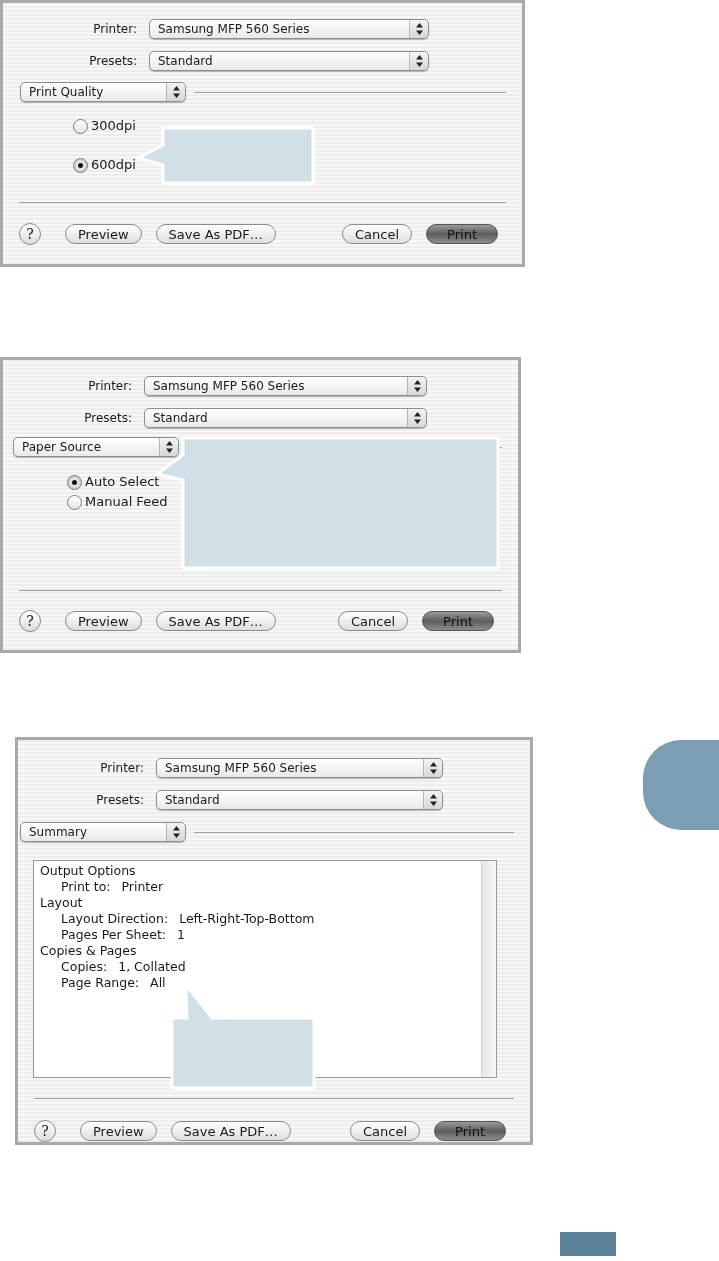  I want to click on summary-heading: Output Options, so click(88, 871).